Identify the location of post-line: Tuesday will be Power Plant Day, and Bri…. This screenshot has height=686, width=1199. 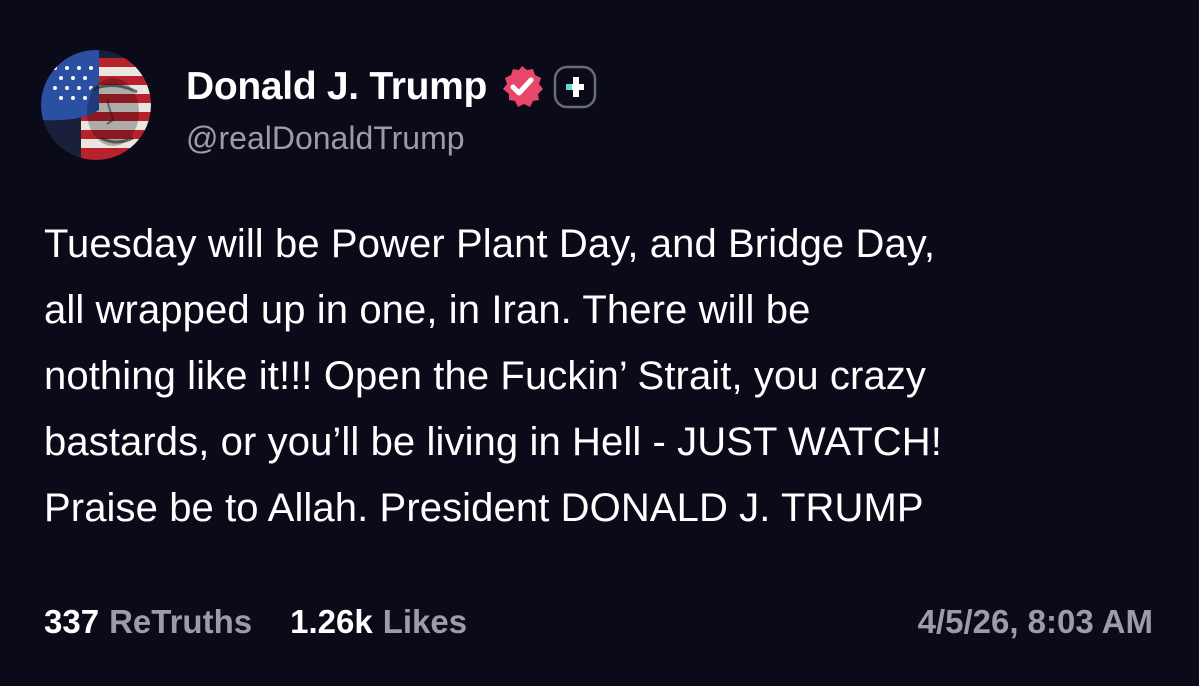
(490, 244).